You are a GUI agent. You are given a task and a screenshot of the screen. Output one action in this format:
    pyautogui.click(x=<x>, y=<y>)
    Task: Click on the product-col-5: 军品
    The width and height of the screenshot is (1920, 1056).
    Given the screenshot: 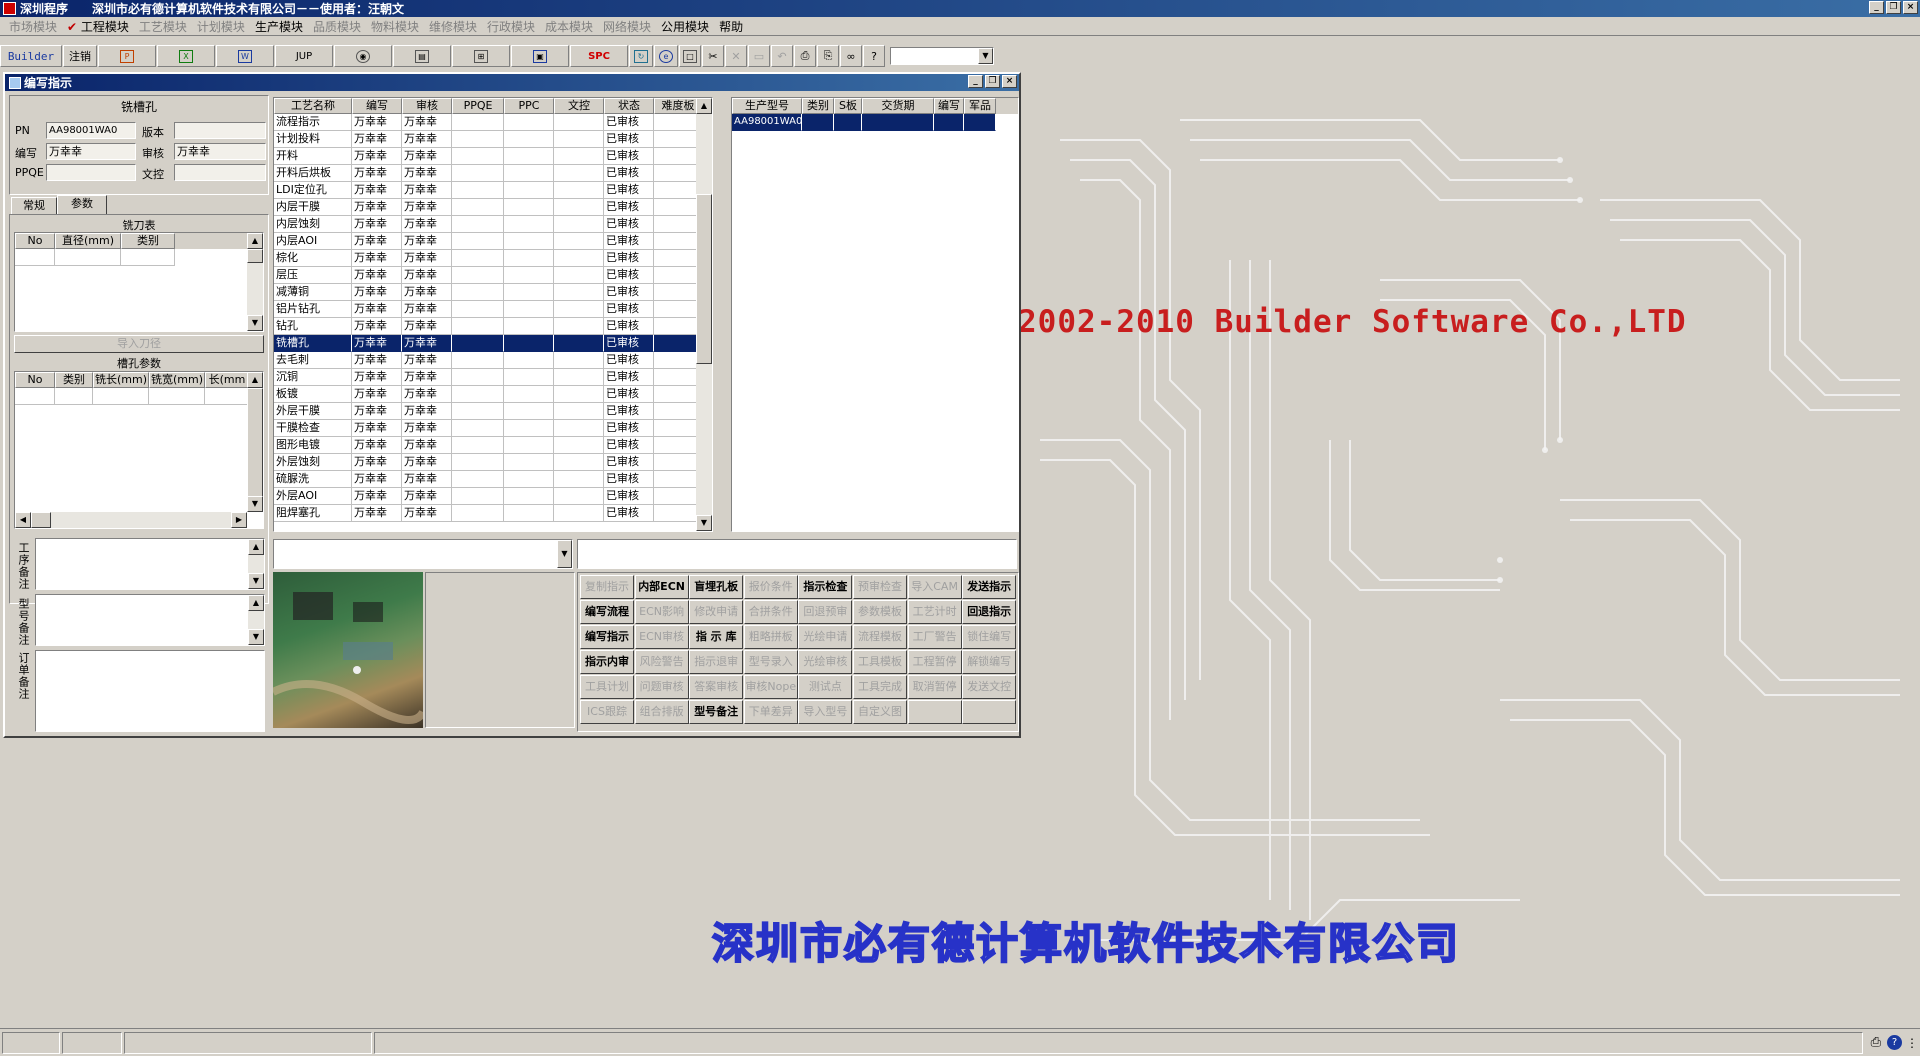 What is the action you would take?
    pyautogui.click(x=980, y=106)
    